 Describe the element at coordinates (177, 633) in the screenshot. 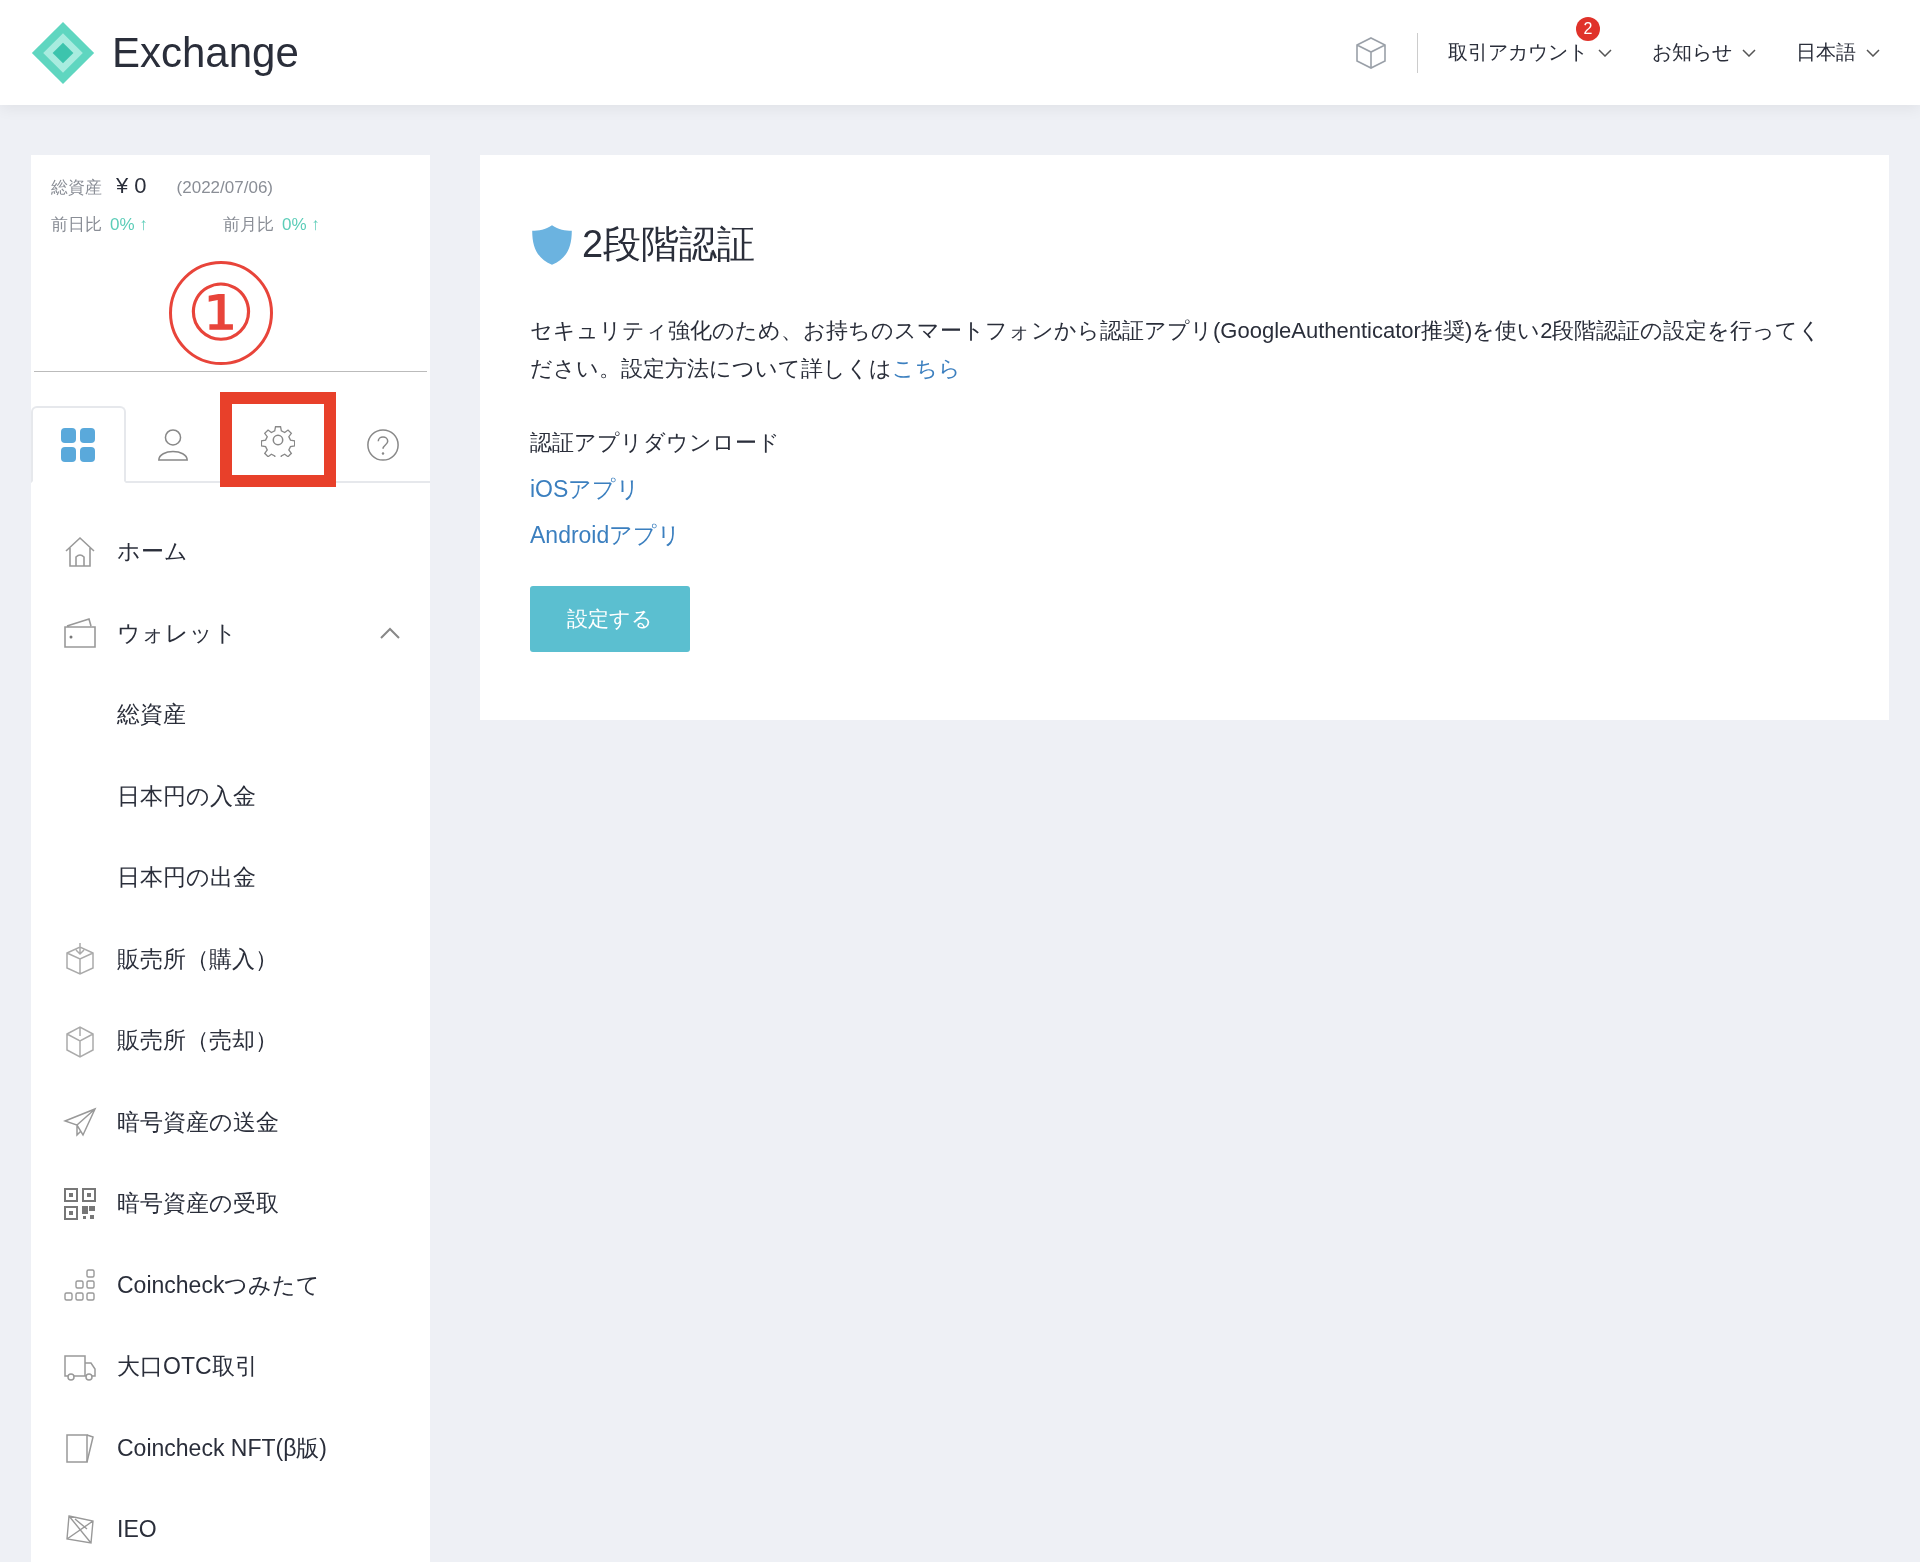

I see `menu-label: ウォレット` at that location.